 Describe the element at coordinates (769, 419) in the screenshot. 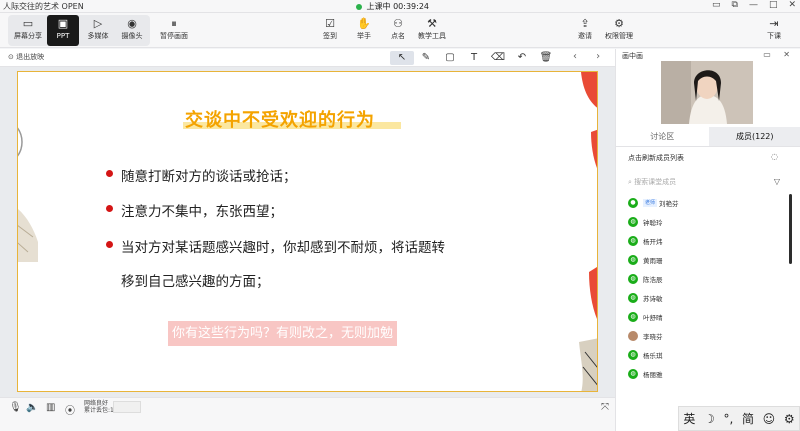

I see `emoji-icon: ☺` at that location.